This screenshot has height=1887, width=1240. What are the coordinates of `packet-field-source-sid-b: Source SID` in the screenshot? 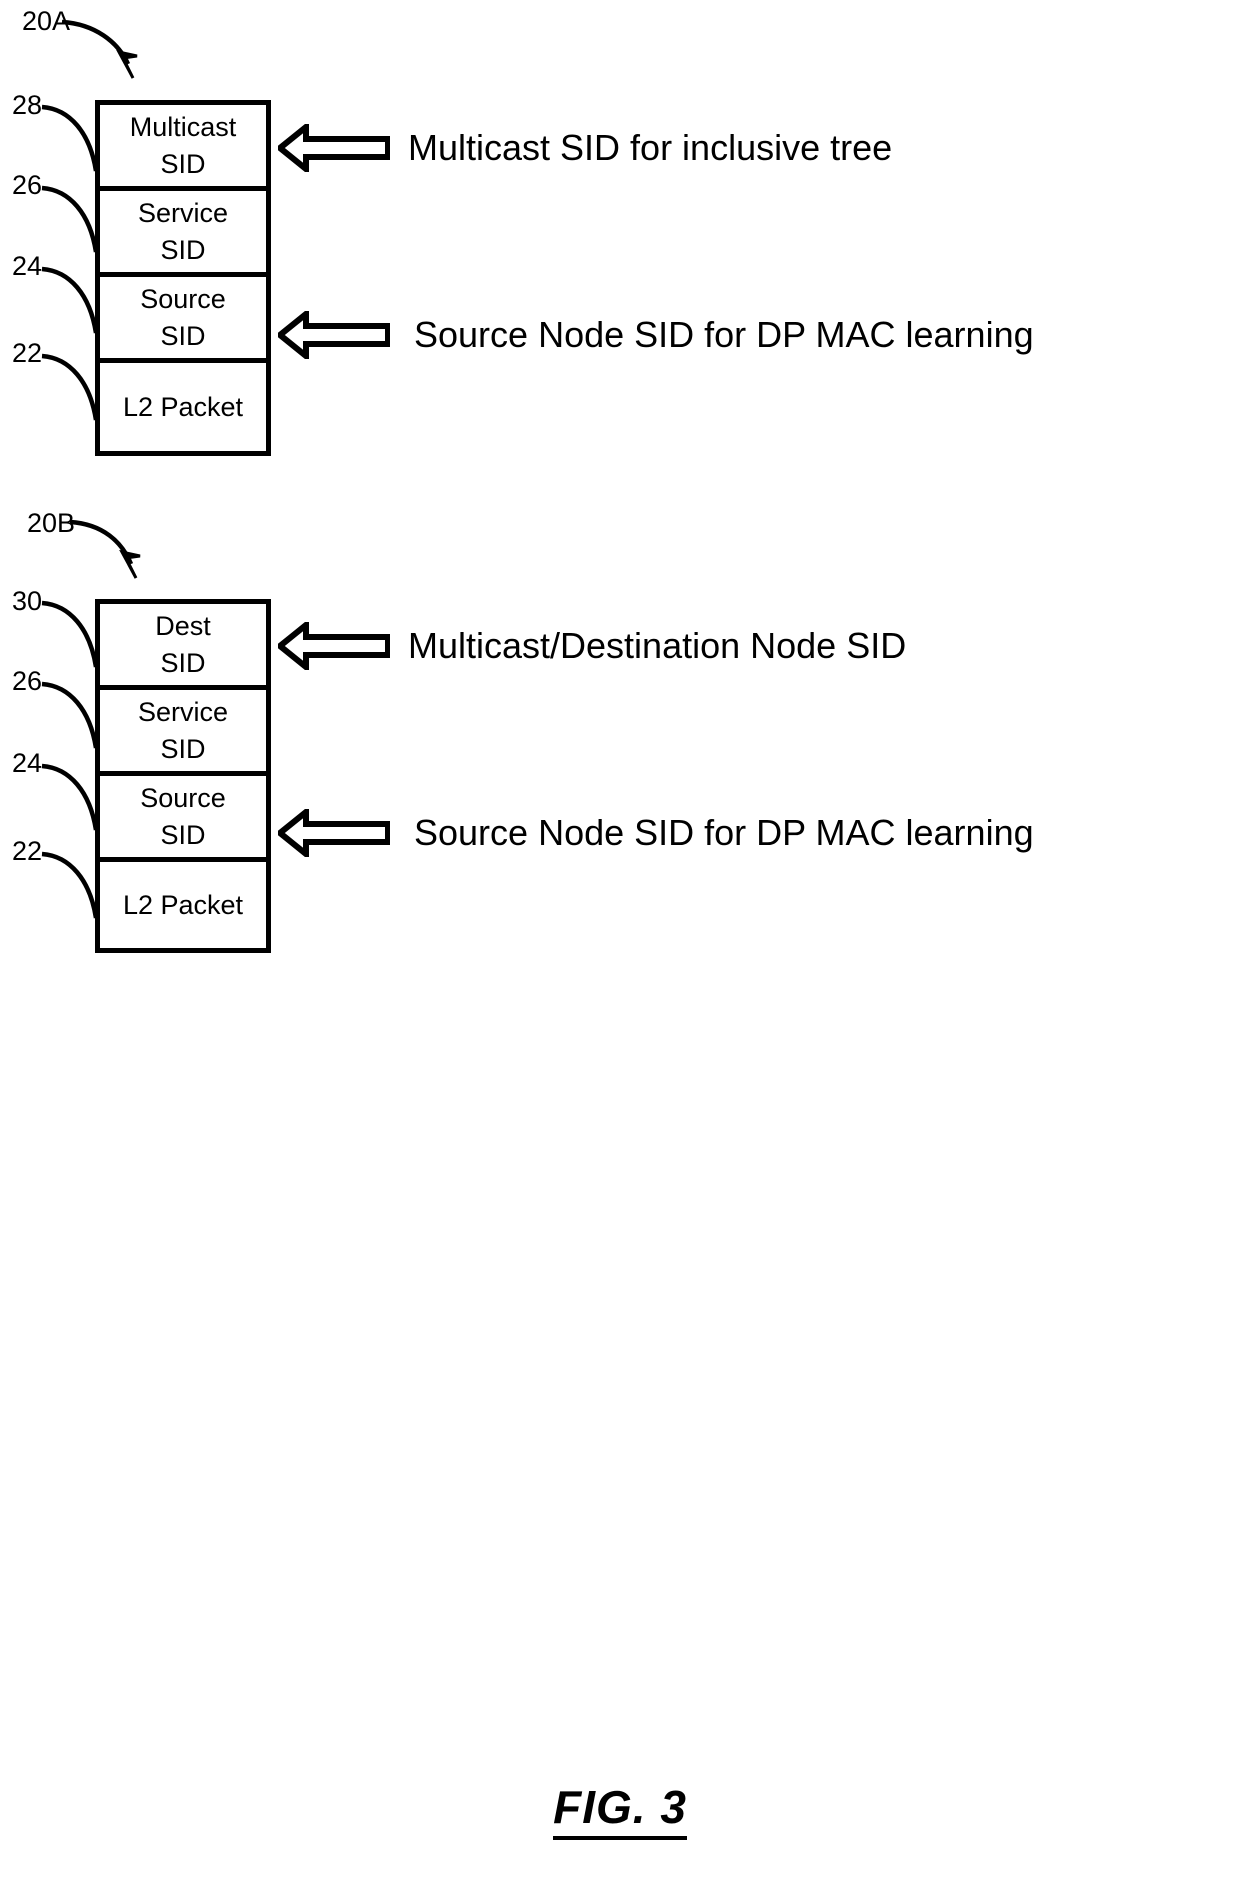 It's located at (183, 819).